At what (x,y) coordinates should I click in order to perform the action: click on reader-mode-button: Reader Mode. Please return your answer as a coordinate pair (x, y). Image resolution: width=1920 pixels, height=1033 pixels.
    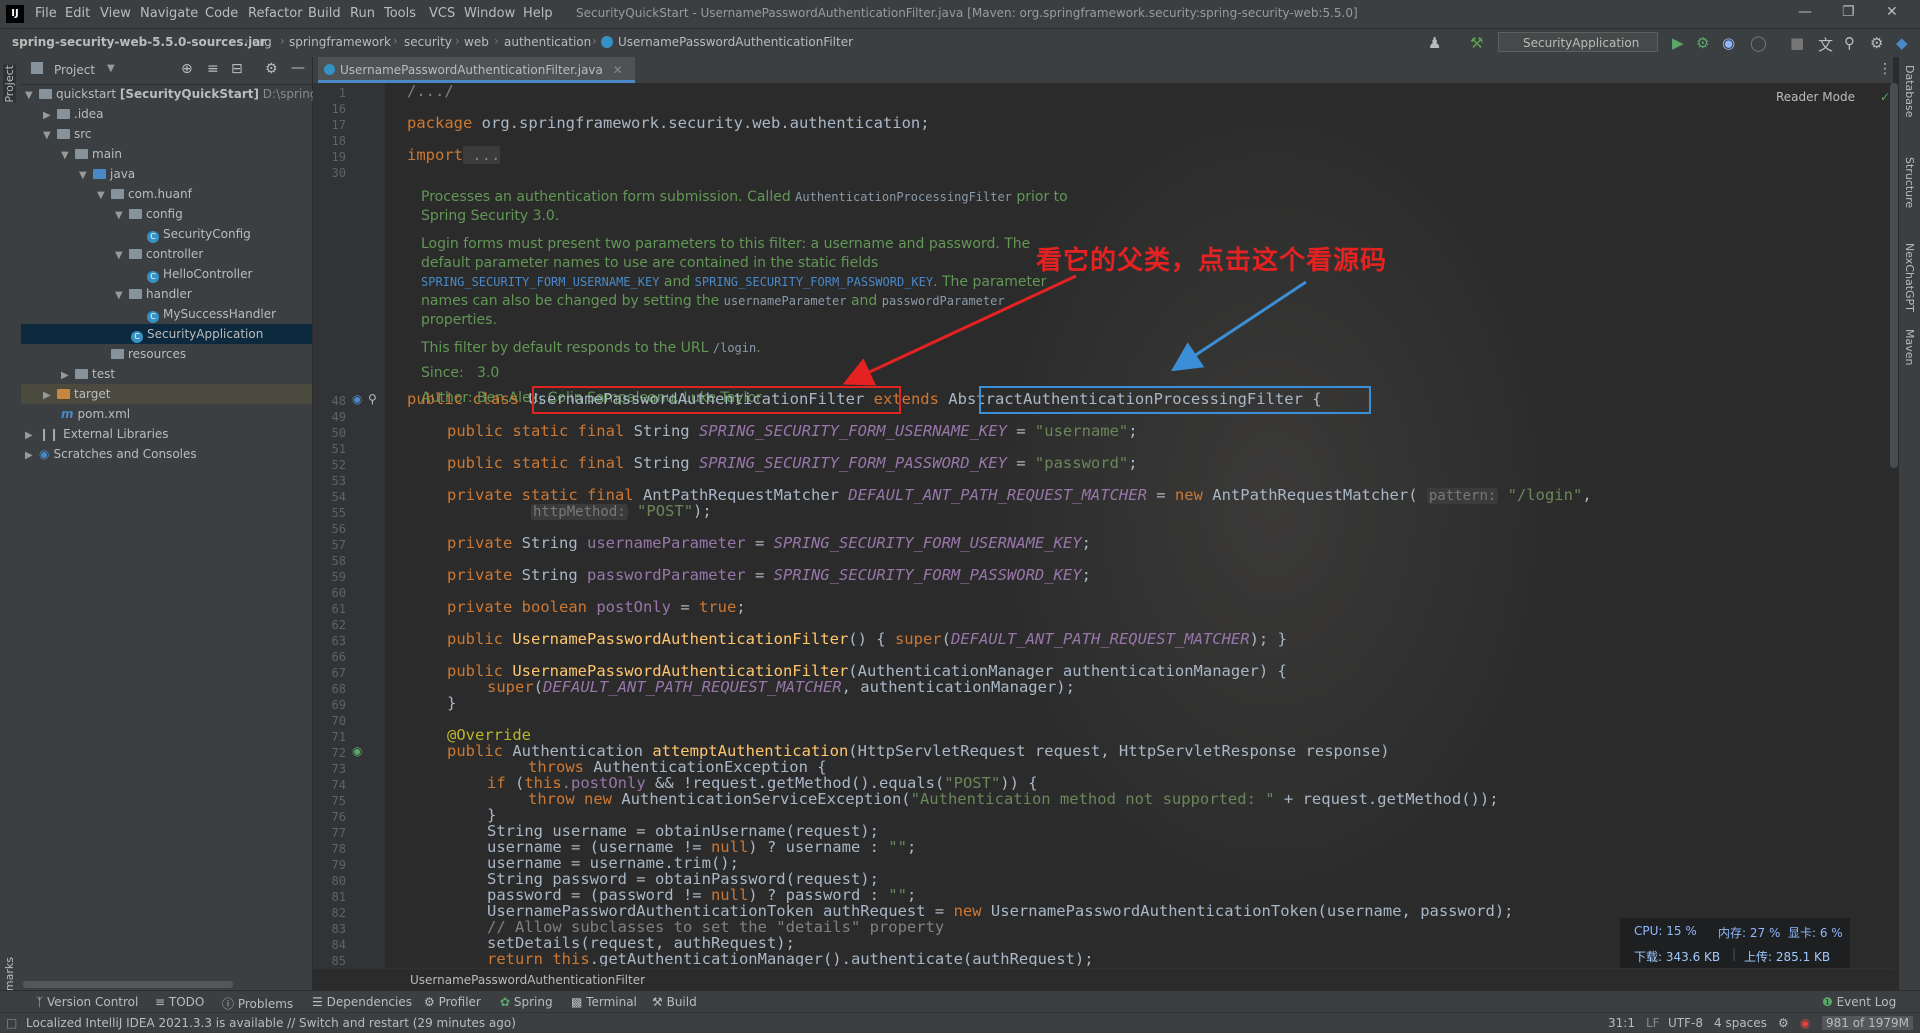
    Looking at the image, I should click on (1815, 97).